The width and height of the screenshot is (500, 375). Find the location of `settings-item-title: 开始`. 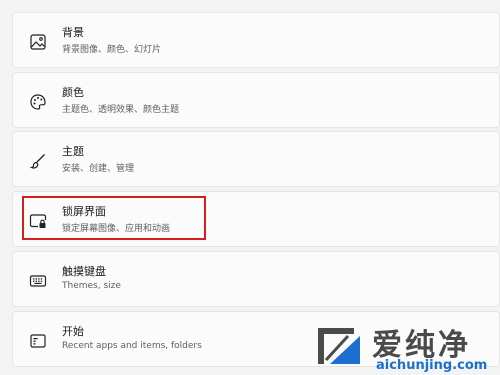

settings-item-title: 开始 is located at coordinates (73, 331).